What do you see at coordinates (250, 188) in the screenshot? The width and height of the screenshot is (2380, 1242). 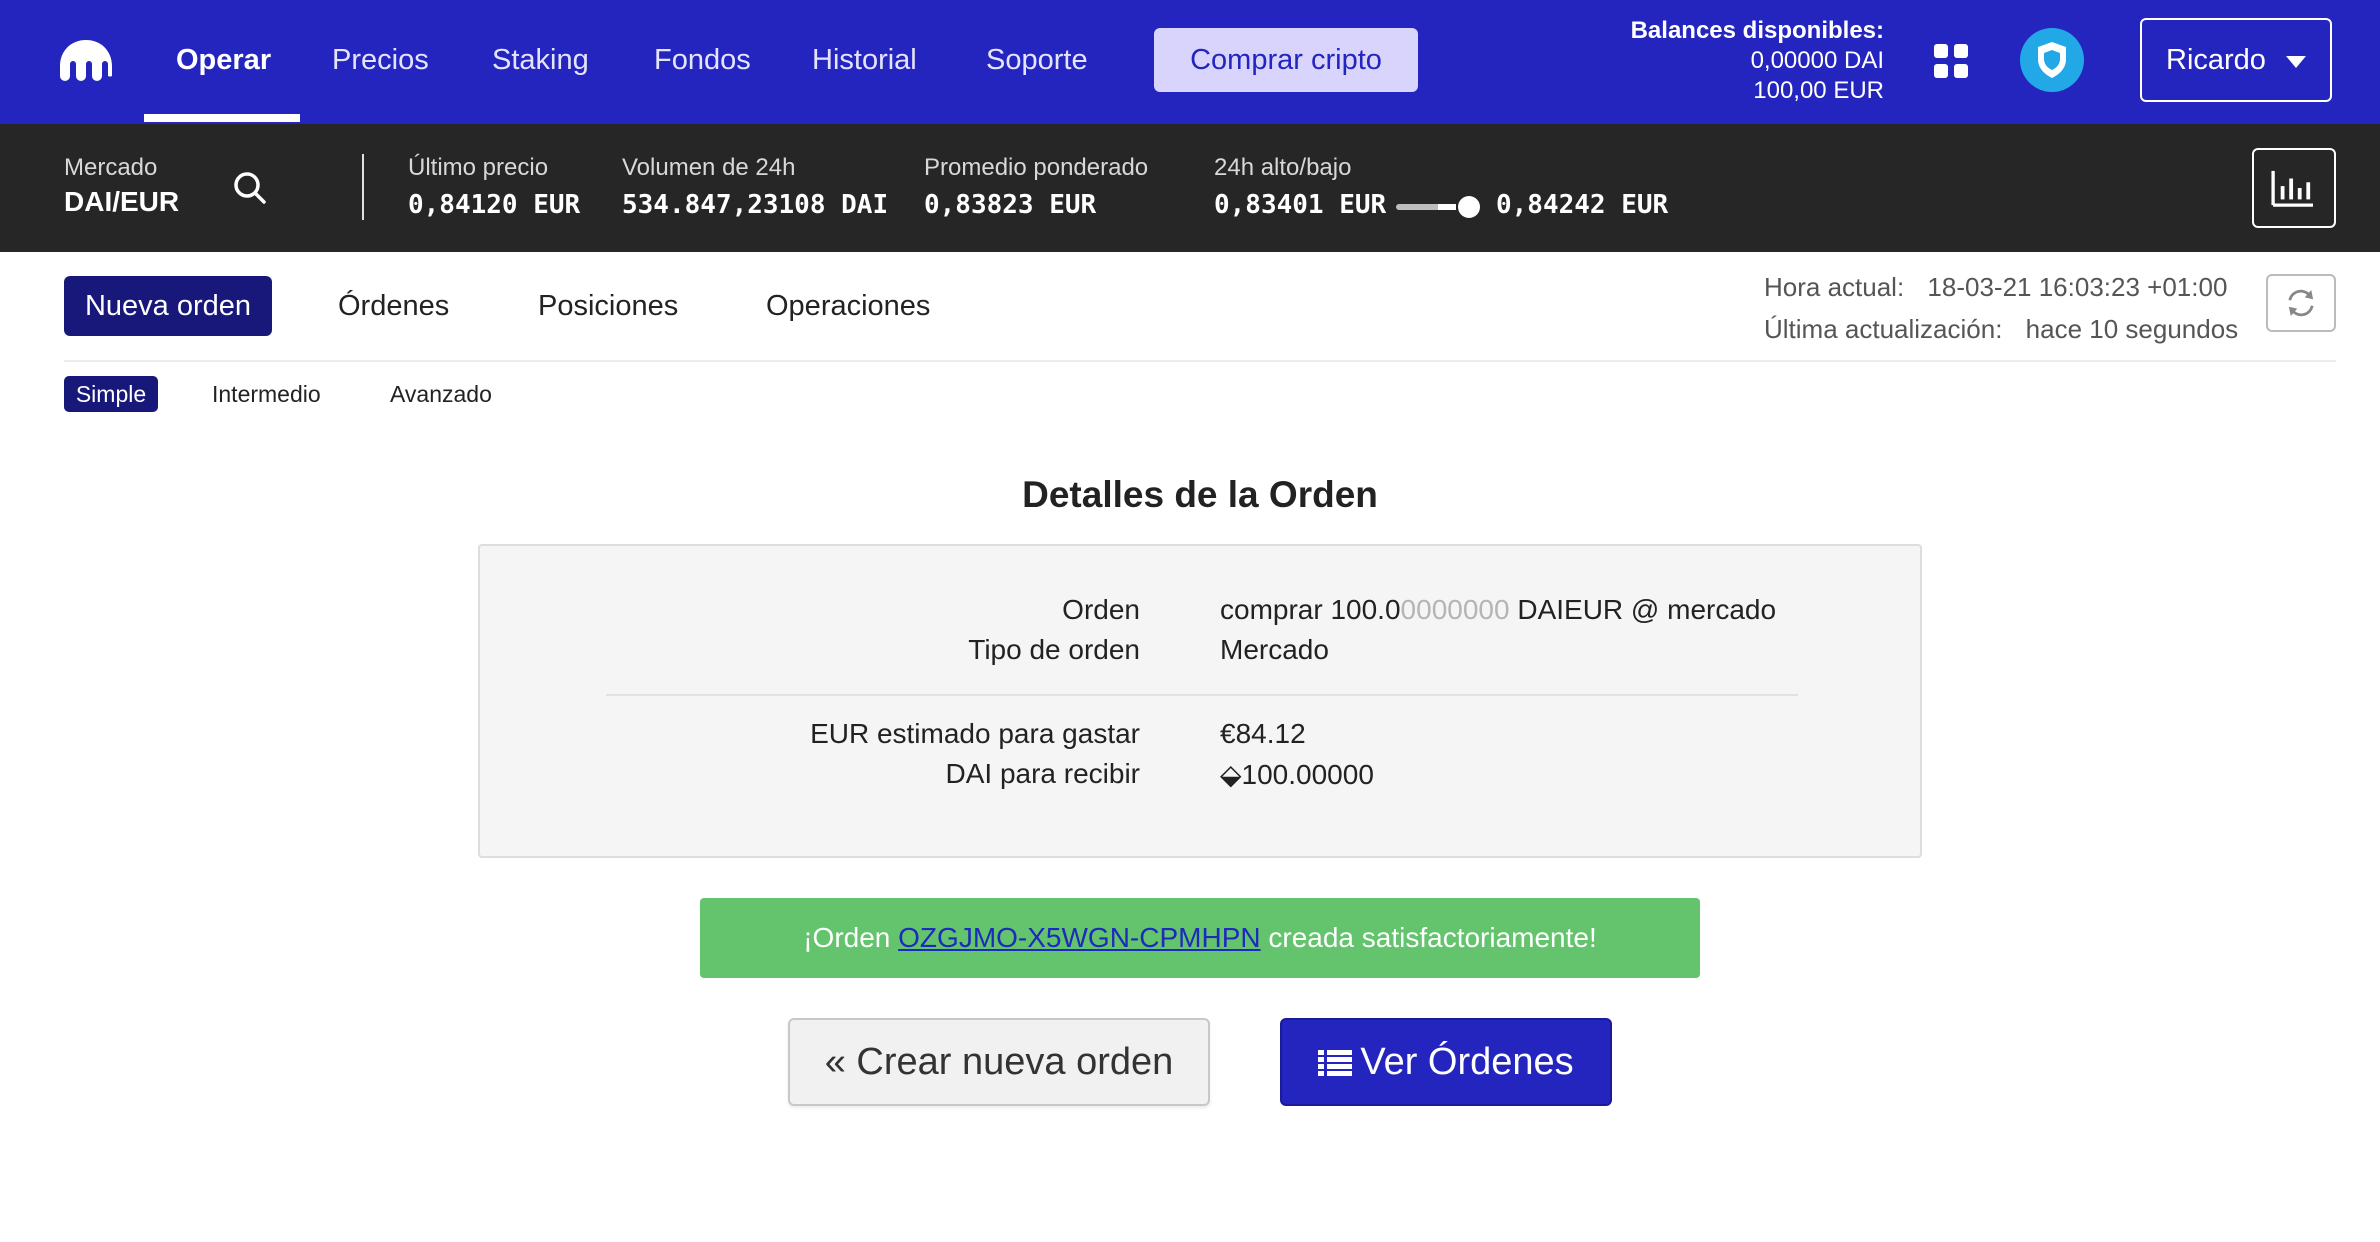 I see `search-icon` at bounding box center [250, 188].